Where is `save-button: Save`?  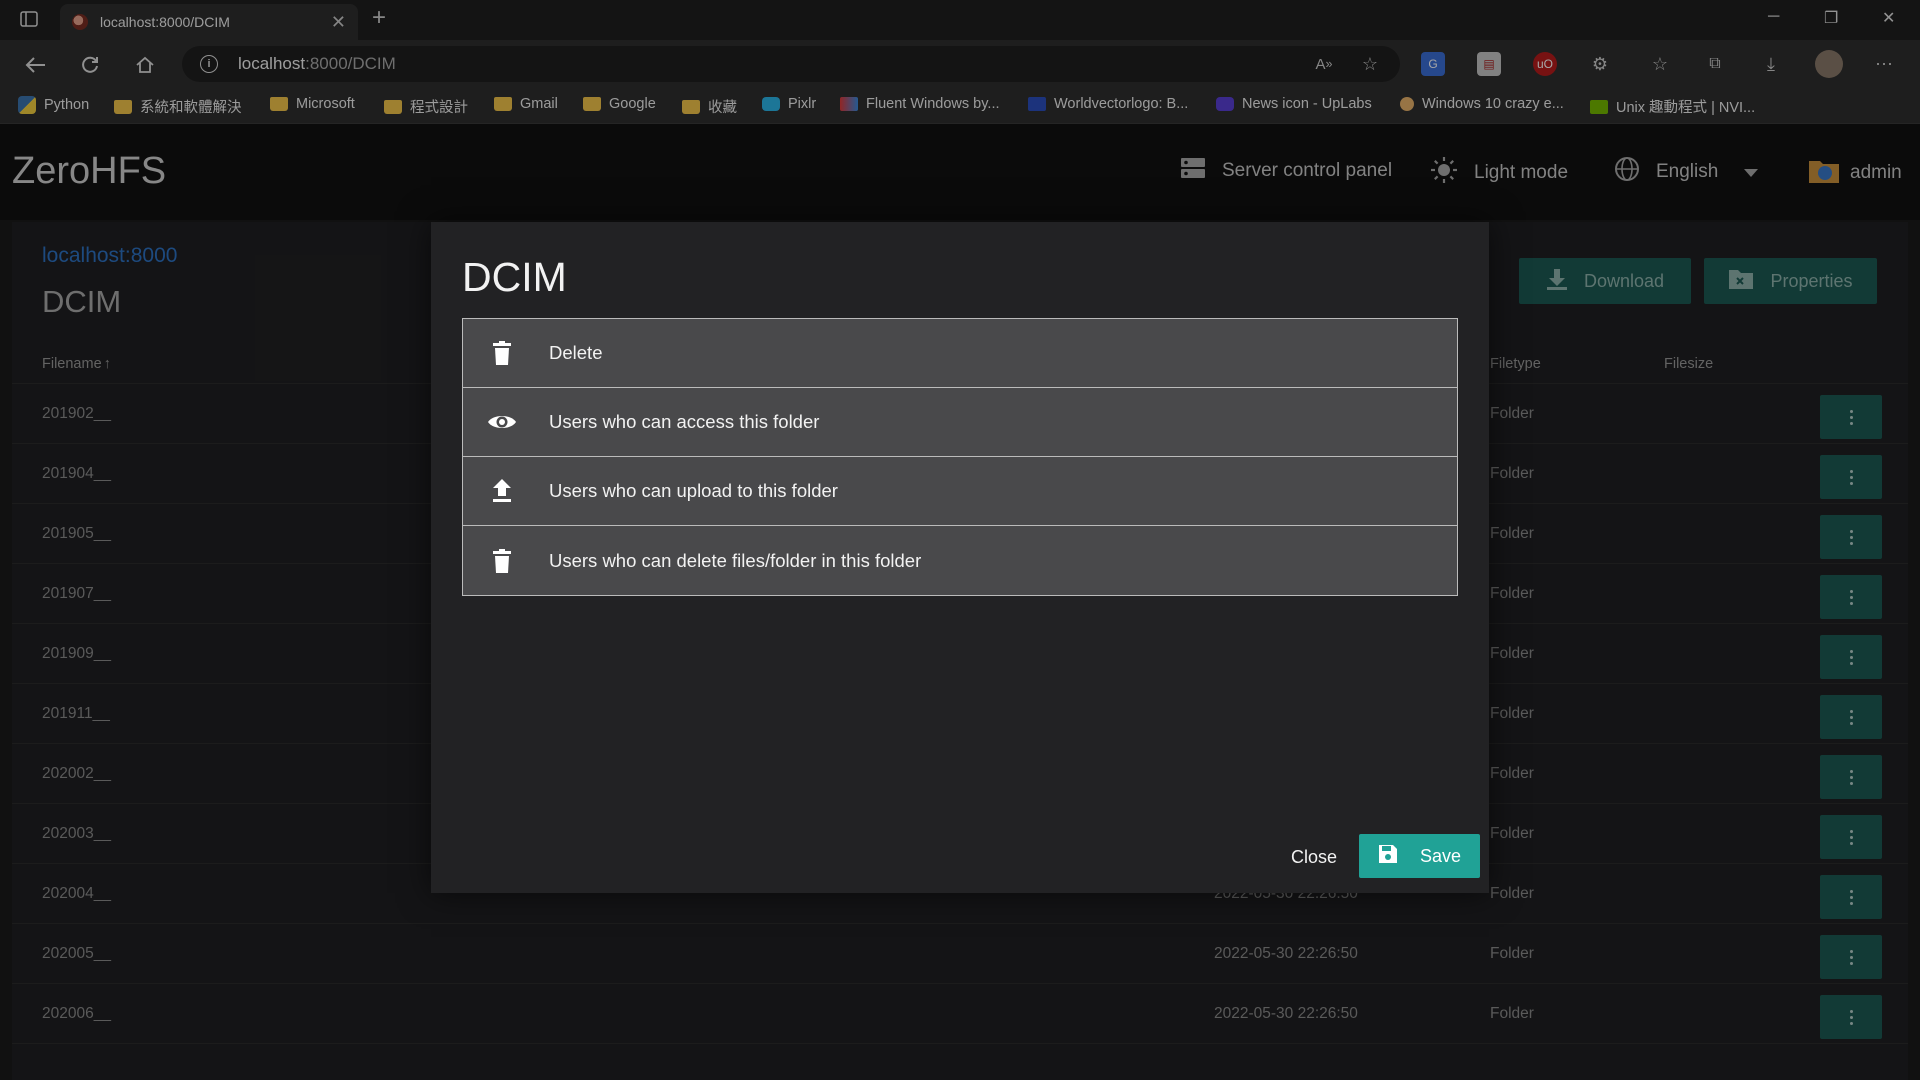
save-button: Save is located at coordinates (1419, 856).